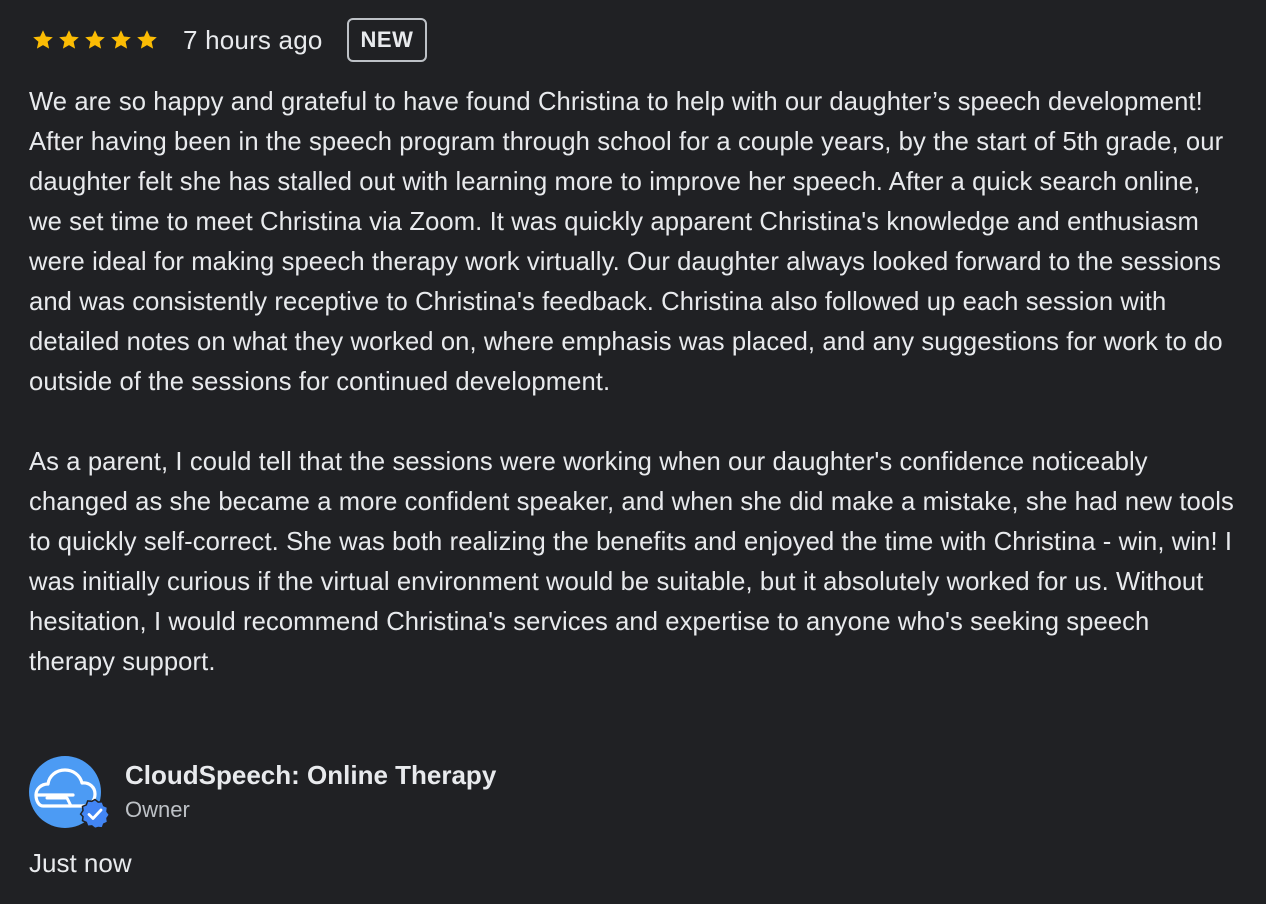  I want to click on review-timestamp: 7 hours ago, so click(253, 39).